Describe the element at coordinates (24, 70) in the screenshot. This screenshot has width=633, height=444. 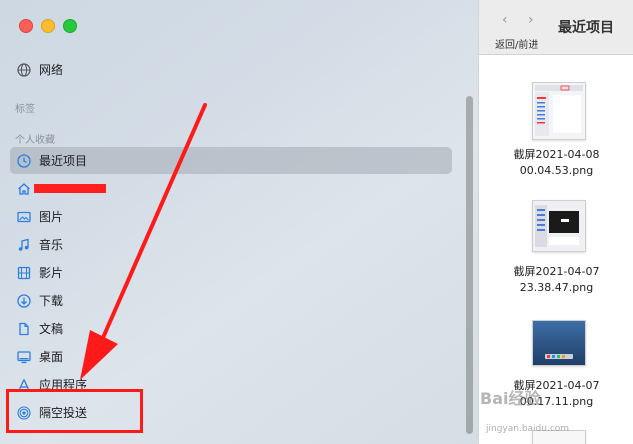
I see `globe-icon` at that location.